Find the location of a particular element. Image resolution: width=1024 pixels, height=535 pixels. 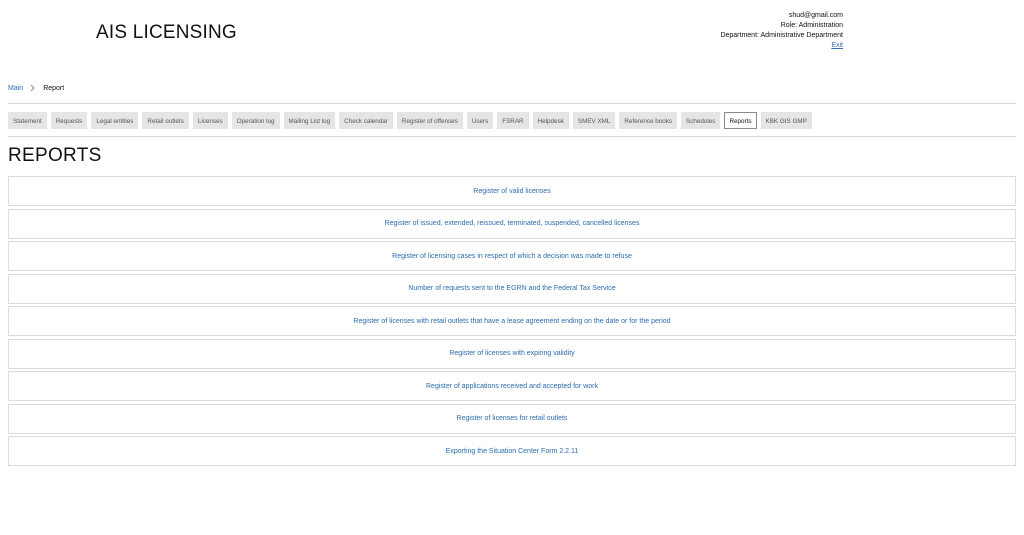

tab-users: Users is located at coordinates (480, 120).